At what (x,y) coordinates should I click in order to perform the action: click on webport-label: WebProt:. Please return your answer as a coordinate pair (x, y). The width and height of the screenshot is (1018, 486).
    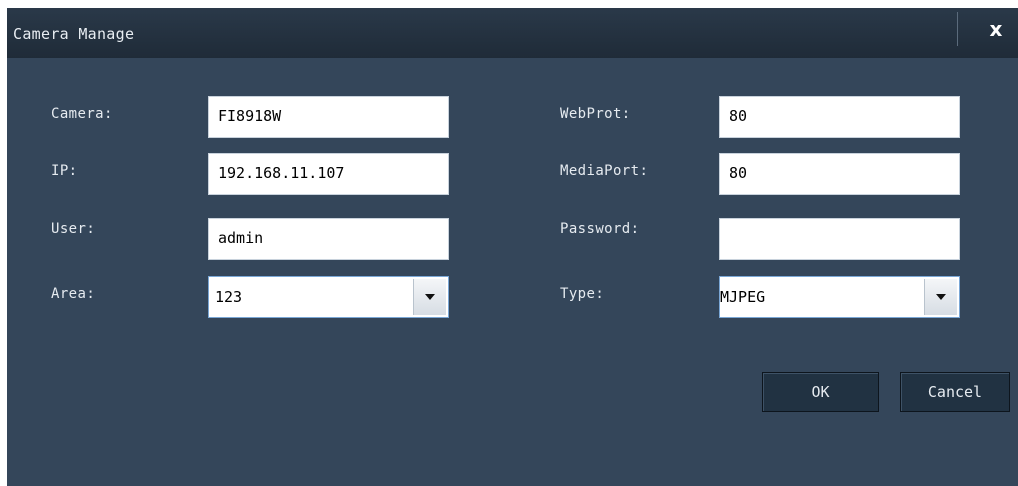
    Looking at the image, I should click on (595, 114).